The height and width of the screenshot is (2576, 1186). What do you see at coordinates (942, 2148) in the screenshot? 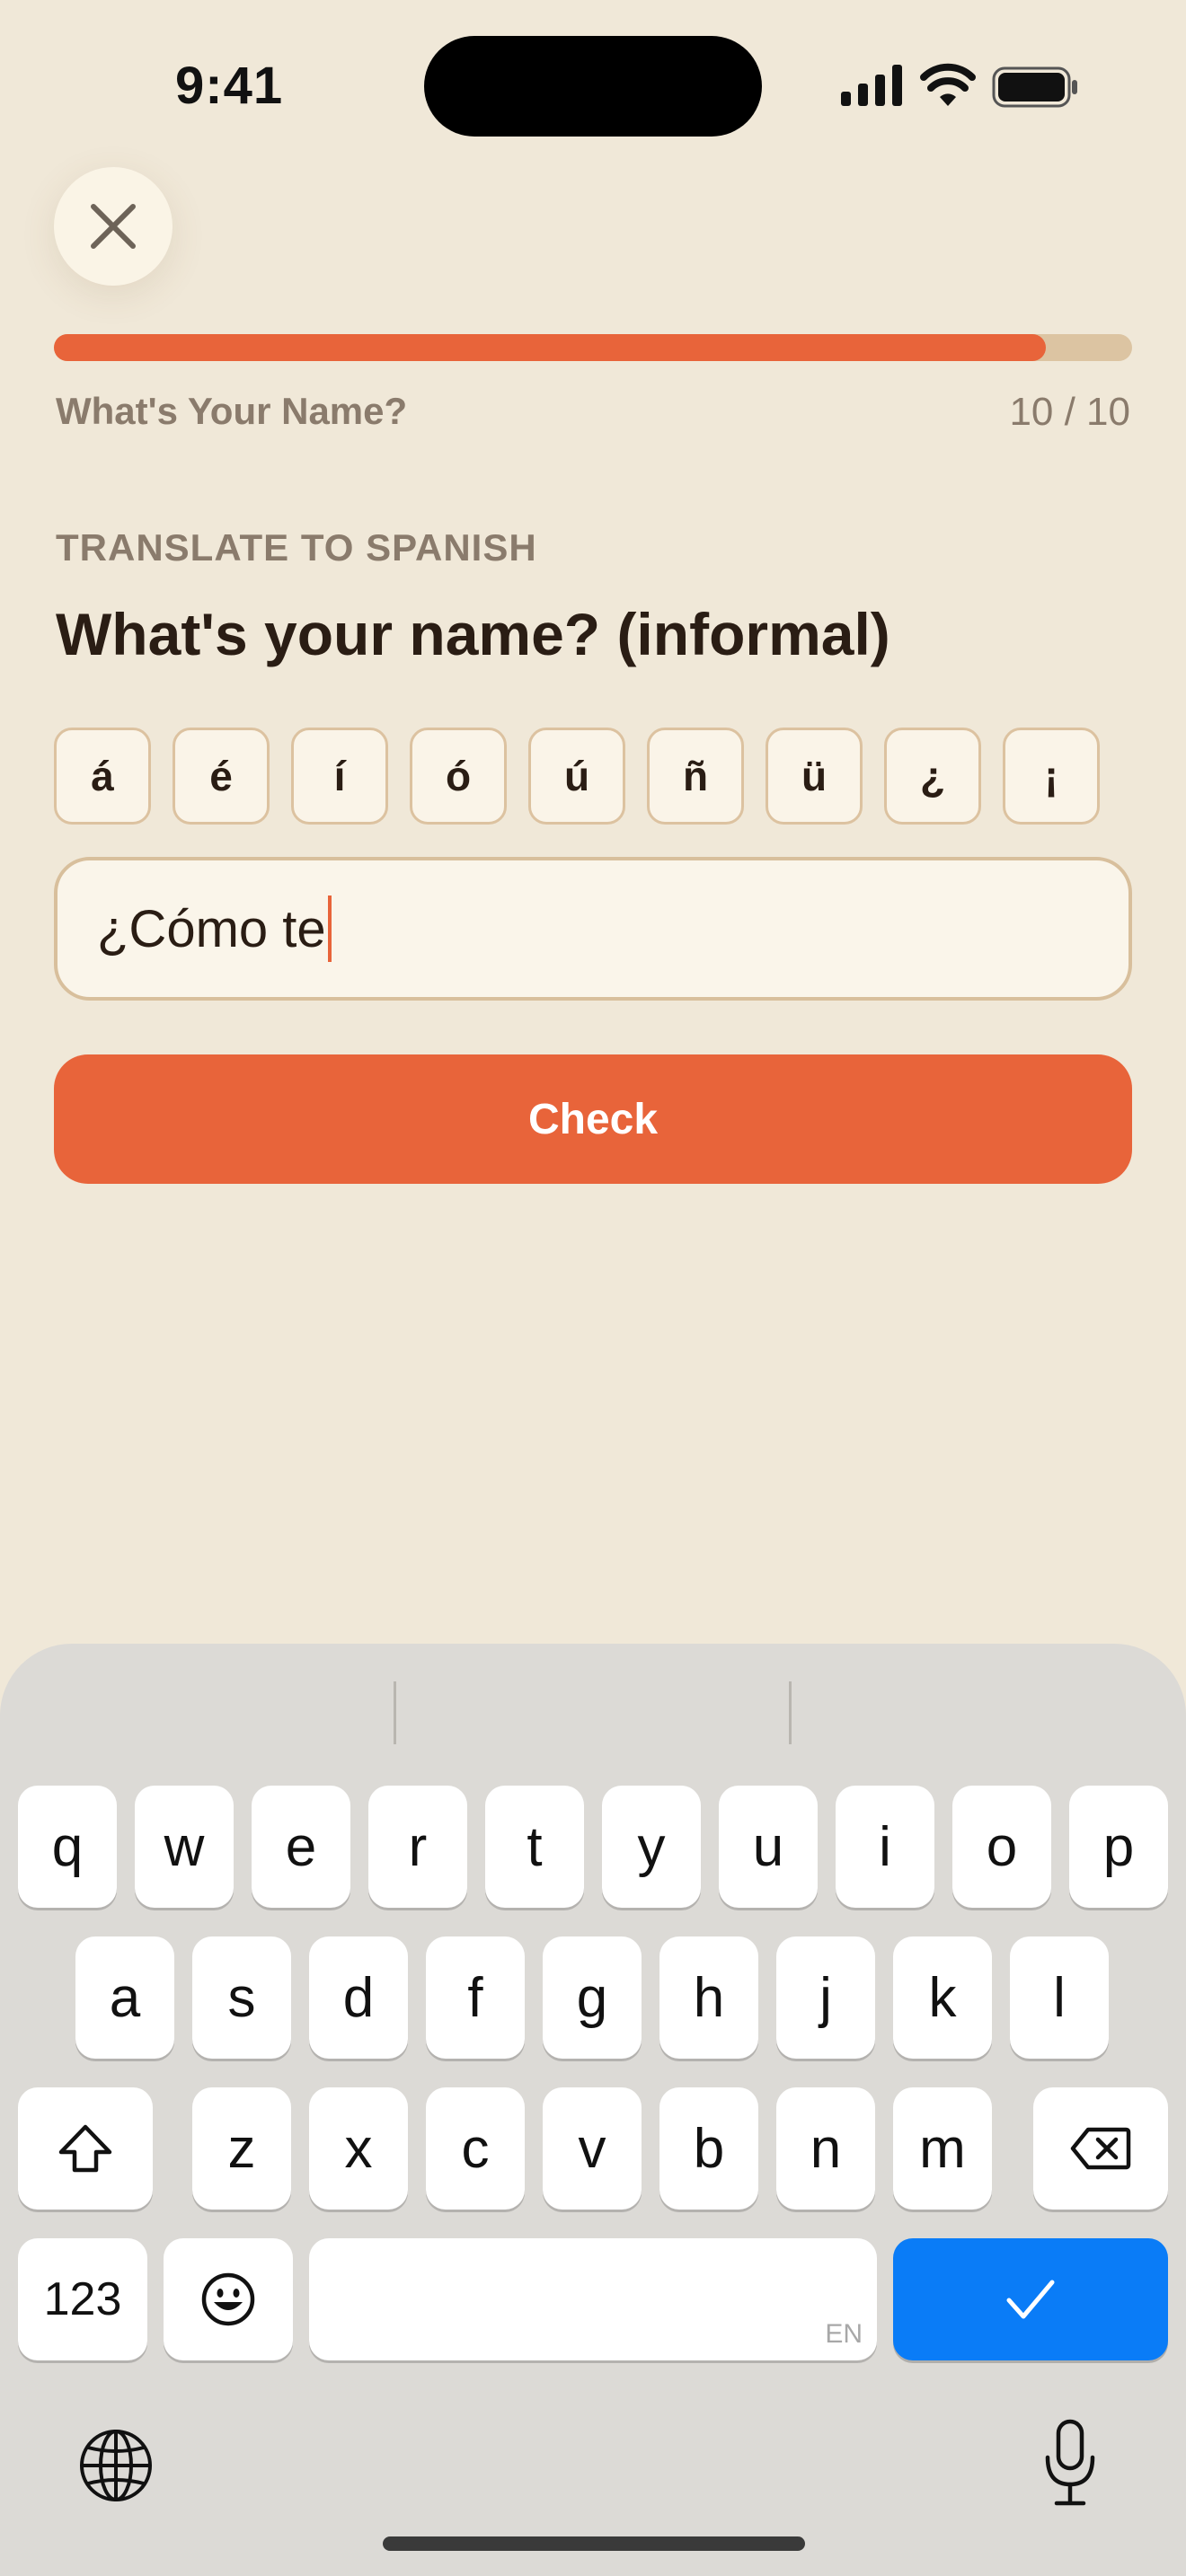
I see `key-m: m` at bounding box center [942, 2148].